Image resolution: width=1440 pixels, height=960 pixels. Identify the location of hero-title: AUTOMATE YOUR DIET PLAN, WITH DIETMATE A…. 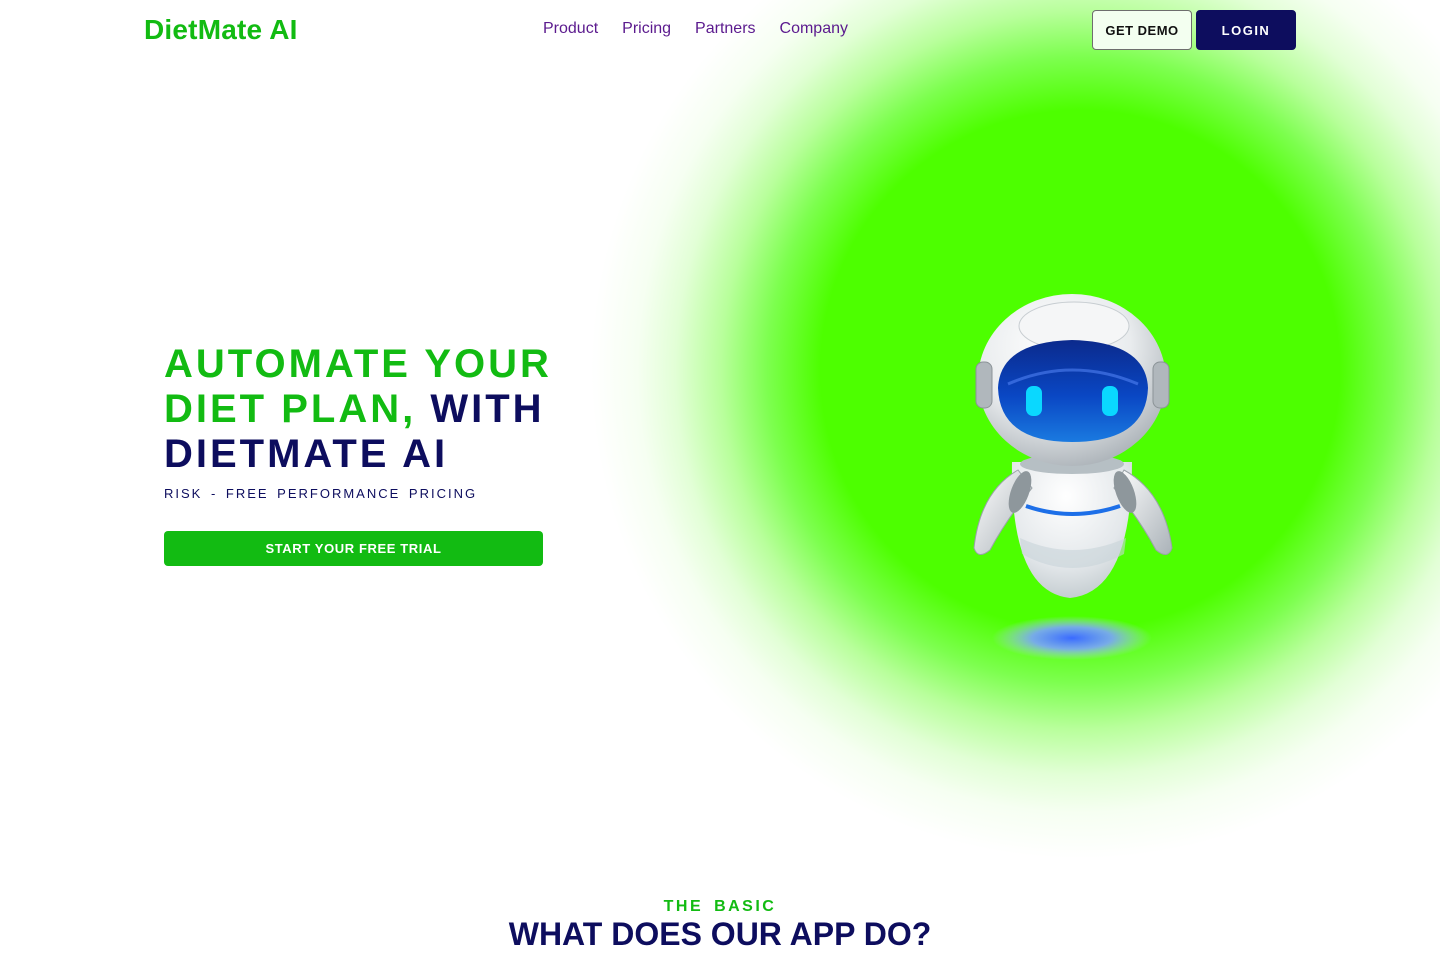
(364, 409).